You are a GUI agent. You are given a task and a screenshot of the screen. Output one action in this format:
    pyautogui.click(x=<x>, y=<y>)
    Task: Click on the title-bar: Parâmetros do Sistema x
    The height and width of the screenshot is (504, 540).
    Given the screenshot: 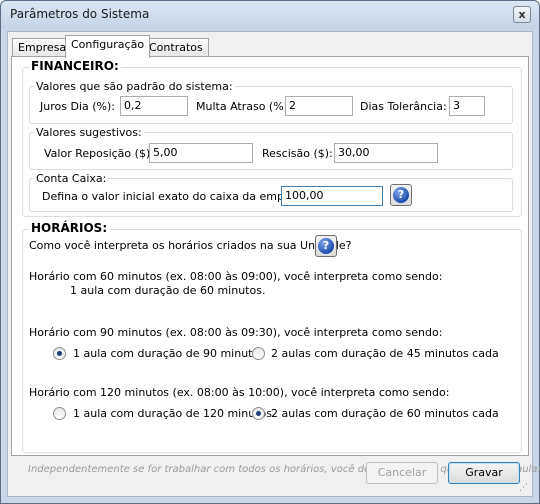 What is the action you would take?
    pyautogui.click(x=270, y=15)
    